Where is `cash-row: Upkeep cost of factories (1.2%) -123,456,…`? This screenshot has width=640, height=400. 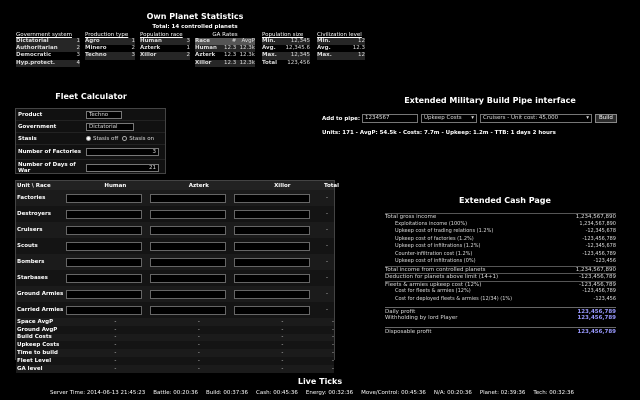
cash-row: Upkeep cost of factories (1.2%) -123,456,… is located at coordinates (500, 240).